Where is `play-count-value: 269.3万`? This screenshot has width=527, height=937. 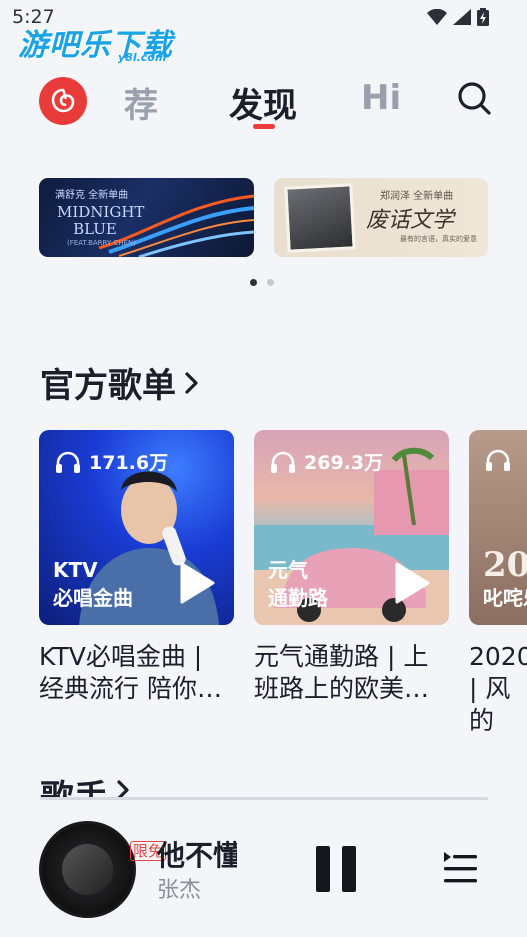 play-count-value: 269.3万 is located at coordinates (344, 463).